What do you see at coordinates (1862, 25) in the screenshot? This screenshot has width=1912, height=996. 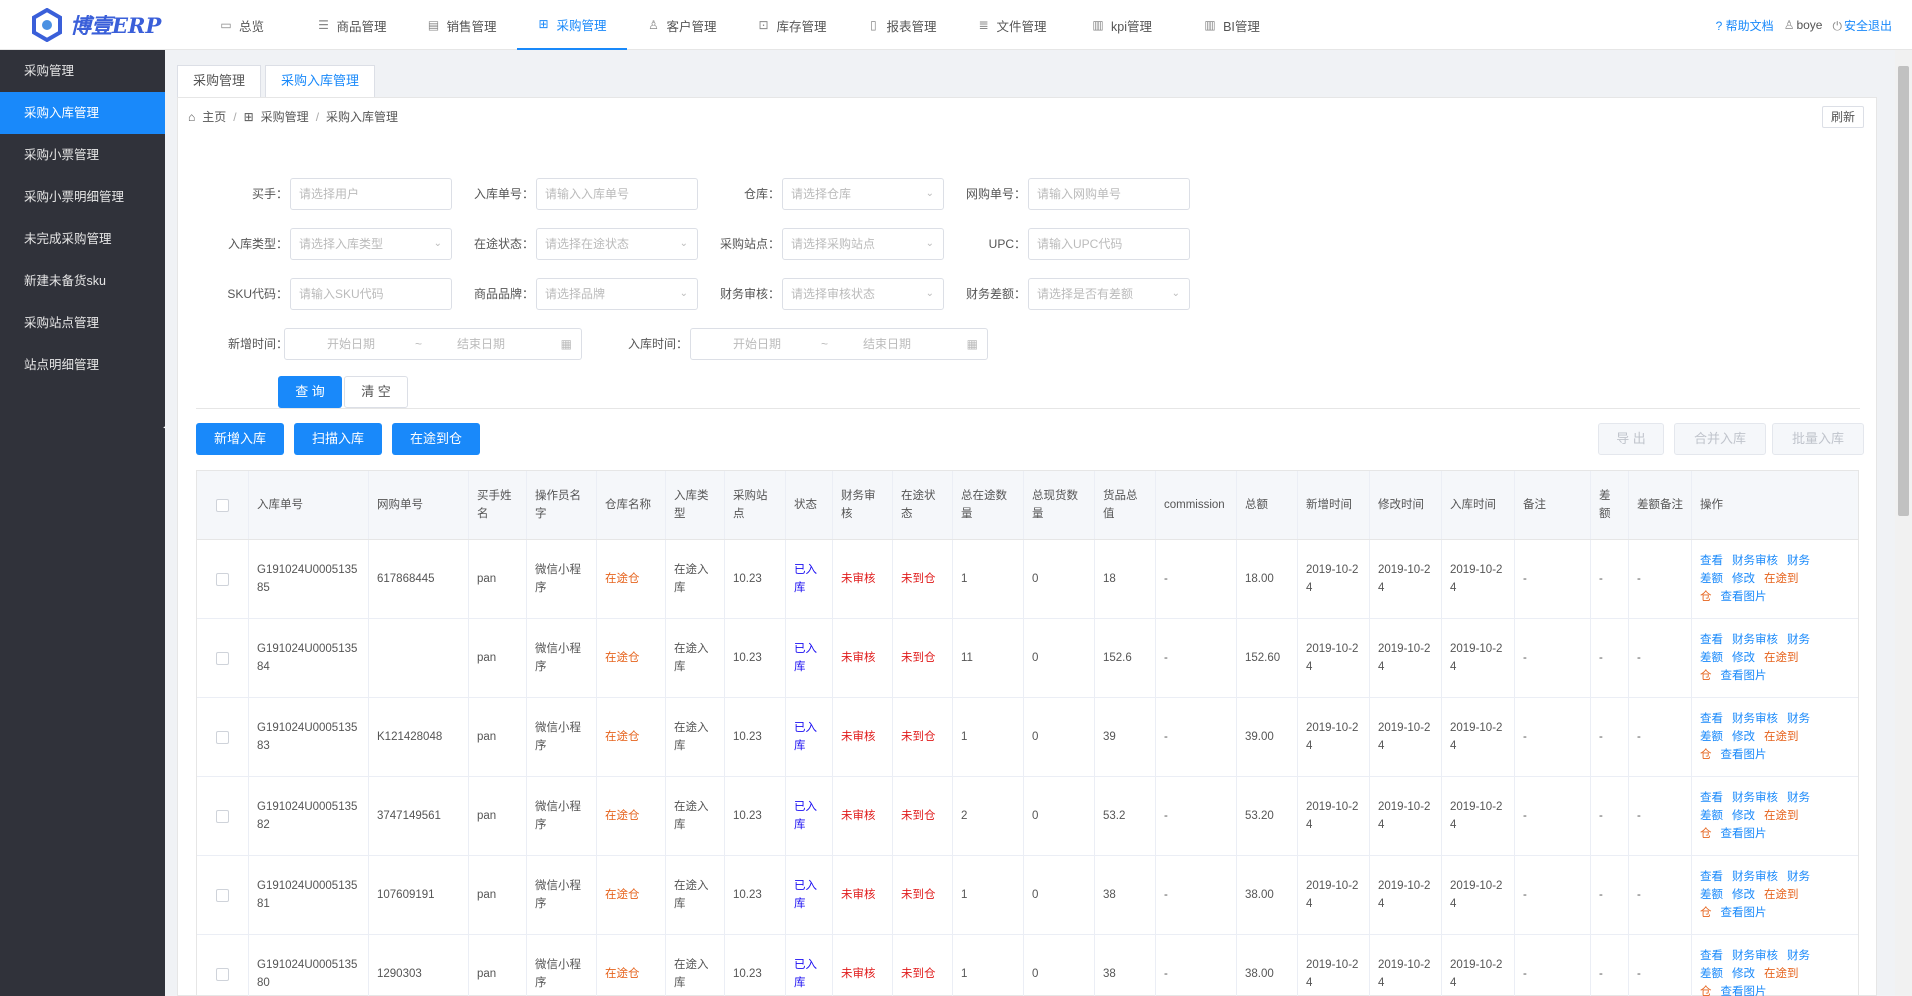 I see `logout-link: ⏻ 安全退出` at bounding box center [1862, 25].